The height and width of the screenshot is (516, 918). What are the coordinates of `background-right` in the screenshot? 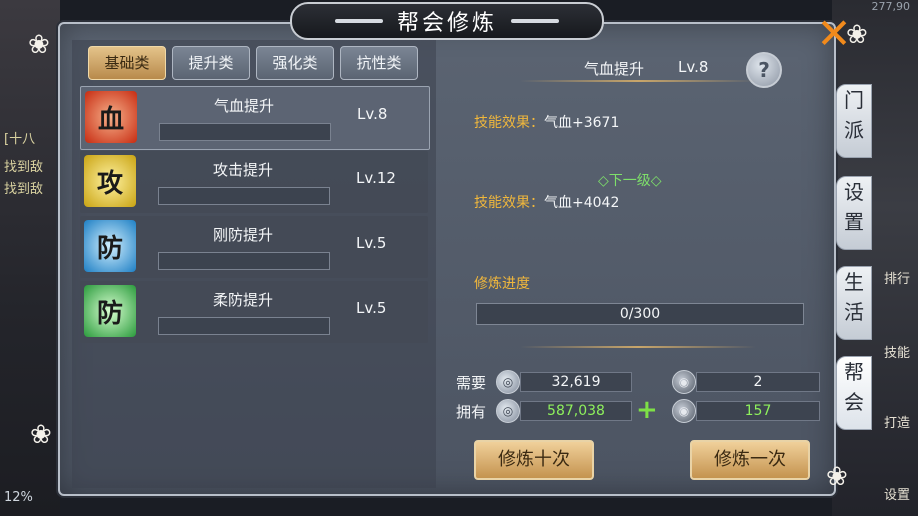 It's located at (875, 258).